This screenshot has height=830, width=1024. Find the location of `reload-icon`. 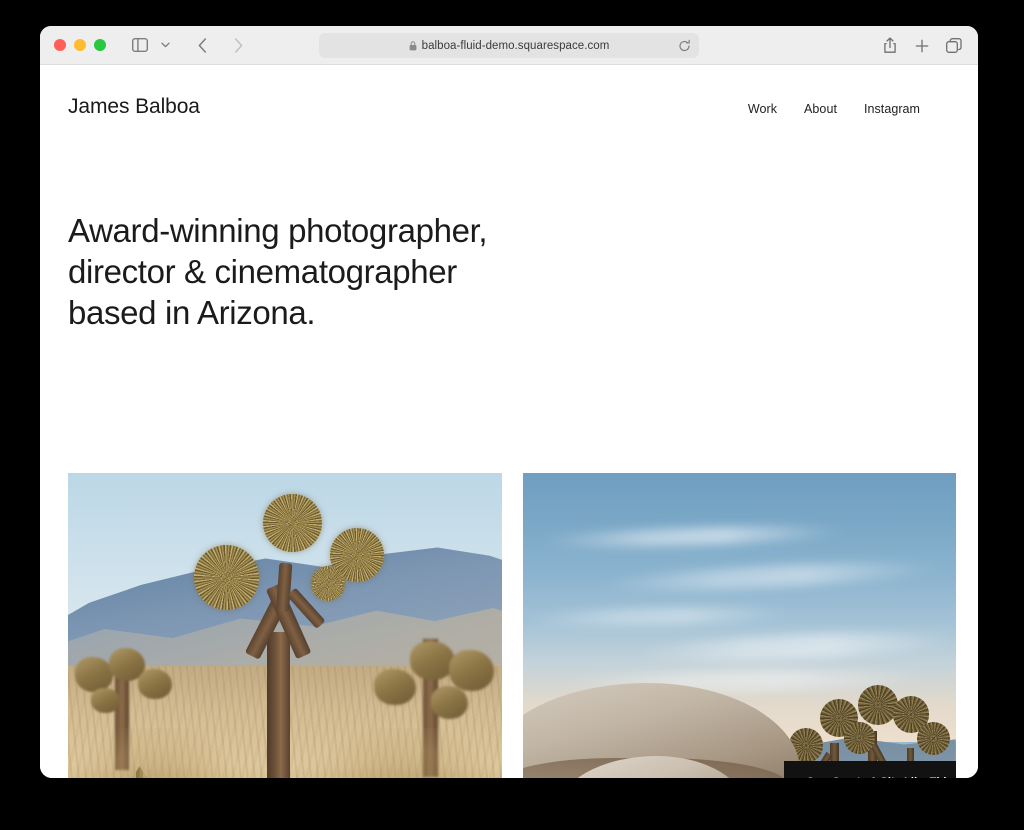

reload-icon is located at coordinates (684, 45).